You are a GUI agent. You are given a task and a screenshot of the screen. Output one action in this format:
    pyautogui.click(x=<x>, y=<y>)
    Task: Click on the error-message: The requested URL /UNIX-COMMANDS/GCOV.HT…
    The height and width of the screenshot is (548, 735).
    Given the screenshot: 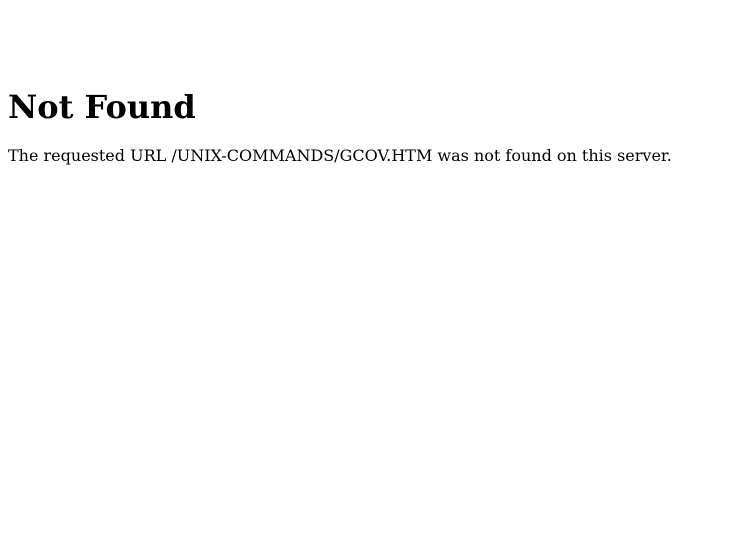 What is the action you would take?
    pyautogui.click(x=340, y=155)
    